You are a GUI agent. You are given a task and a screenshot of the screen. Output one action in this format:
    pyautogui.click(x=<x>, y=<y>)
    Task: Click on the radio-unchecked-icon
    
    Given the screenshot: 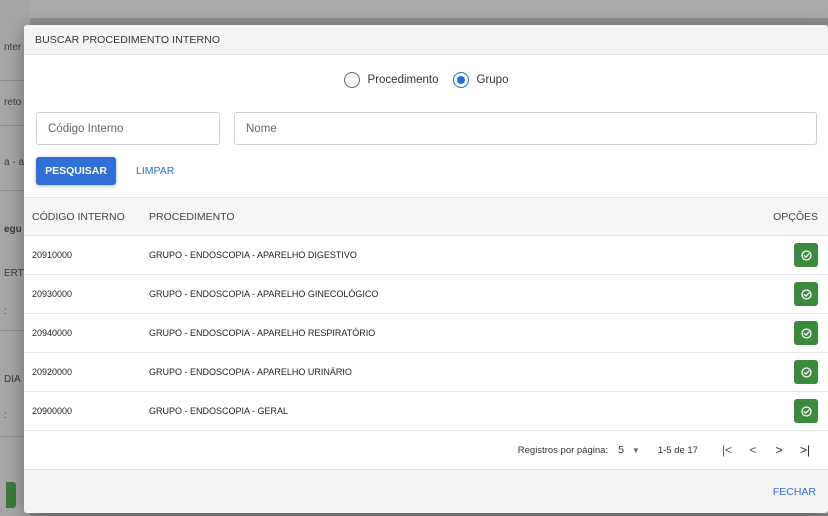 What is the action you would take?
    pyautogui.click(x=351, y=80)
    